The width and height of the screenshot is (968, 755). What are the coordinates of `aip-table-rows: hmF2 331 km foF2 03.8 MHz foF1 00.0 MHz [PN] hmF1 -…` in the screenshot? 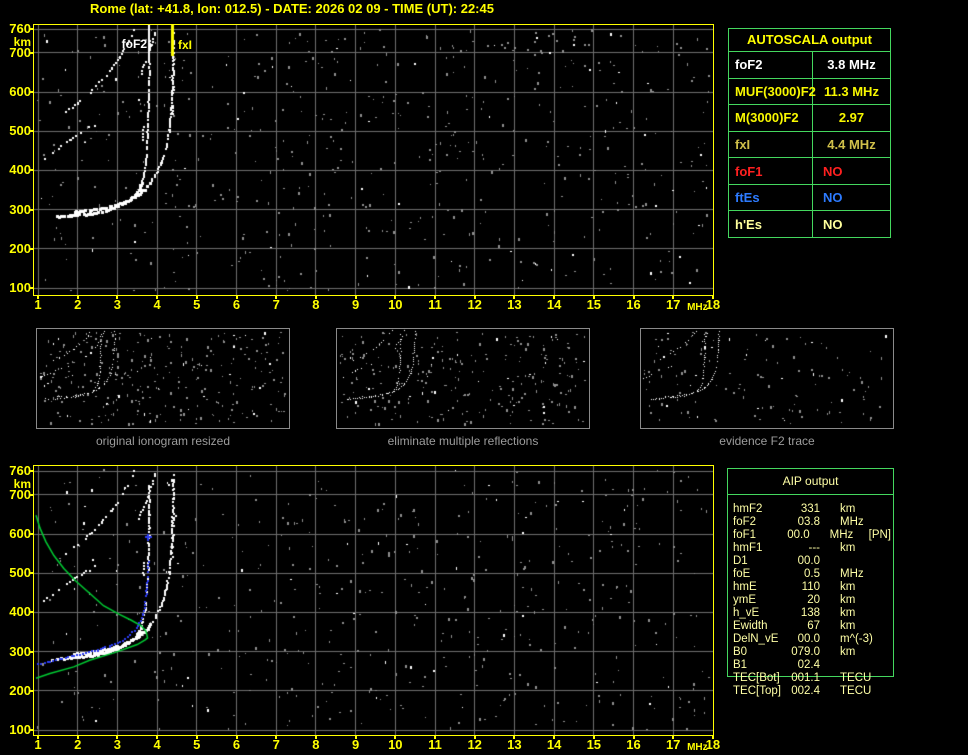 It's located at (812, 600).